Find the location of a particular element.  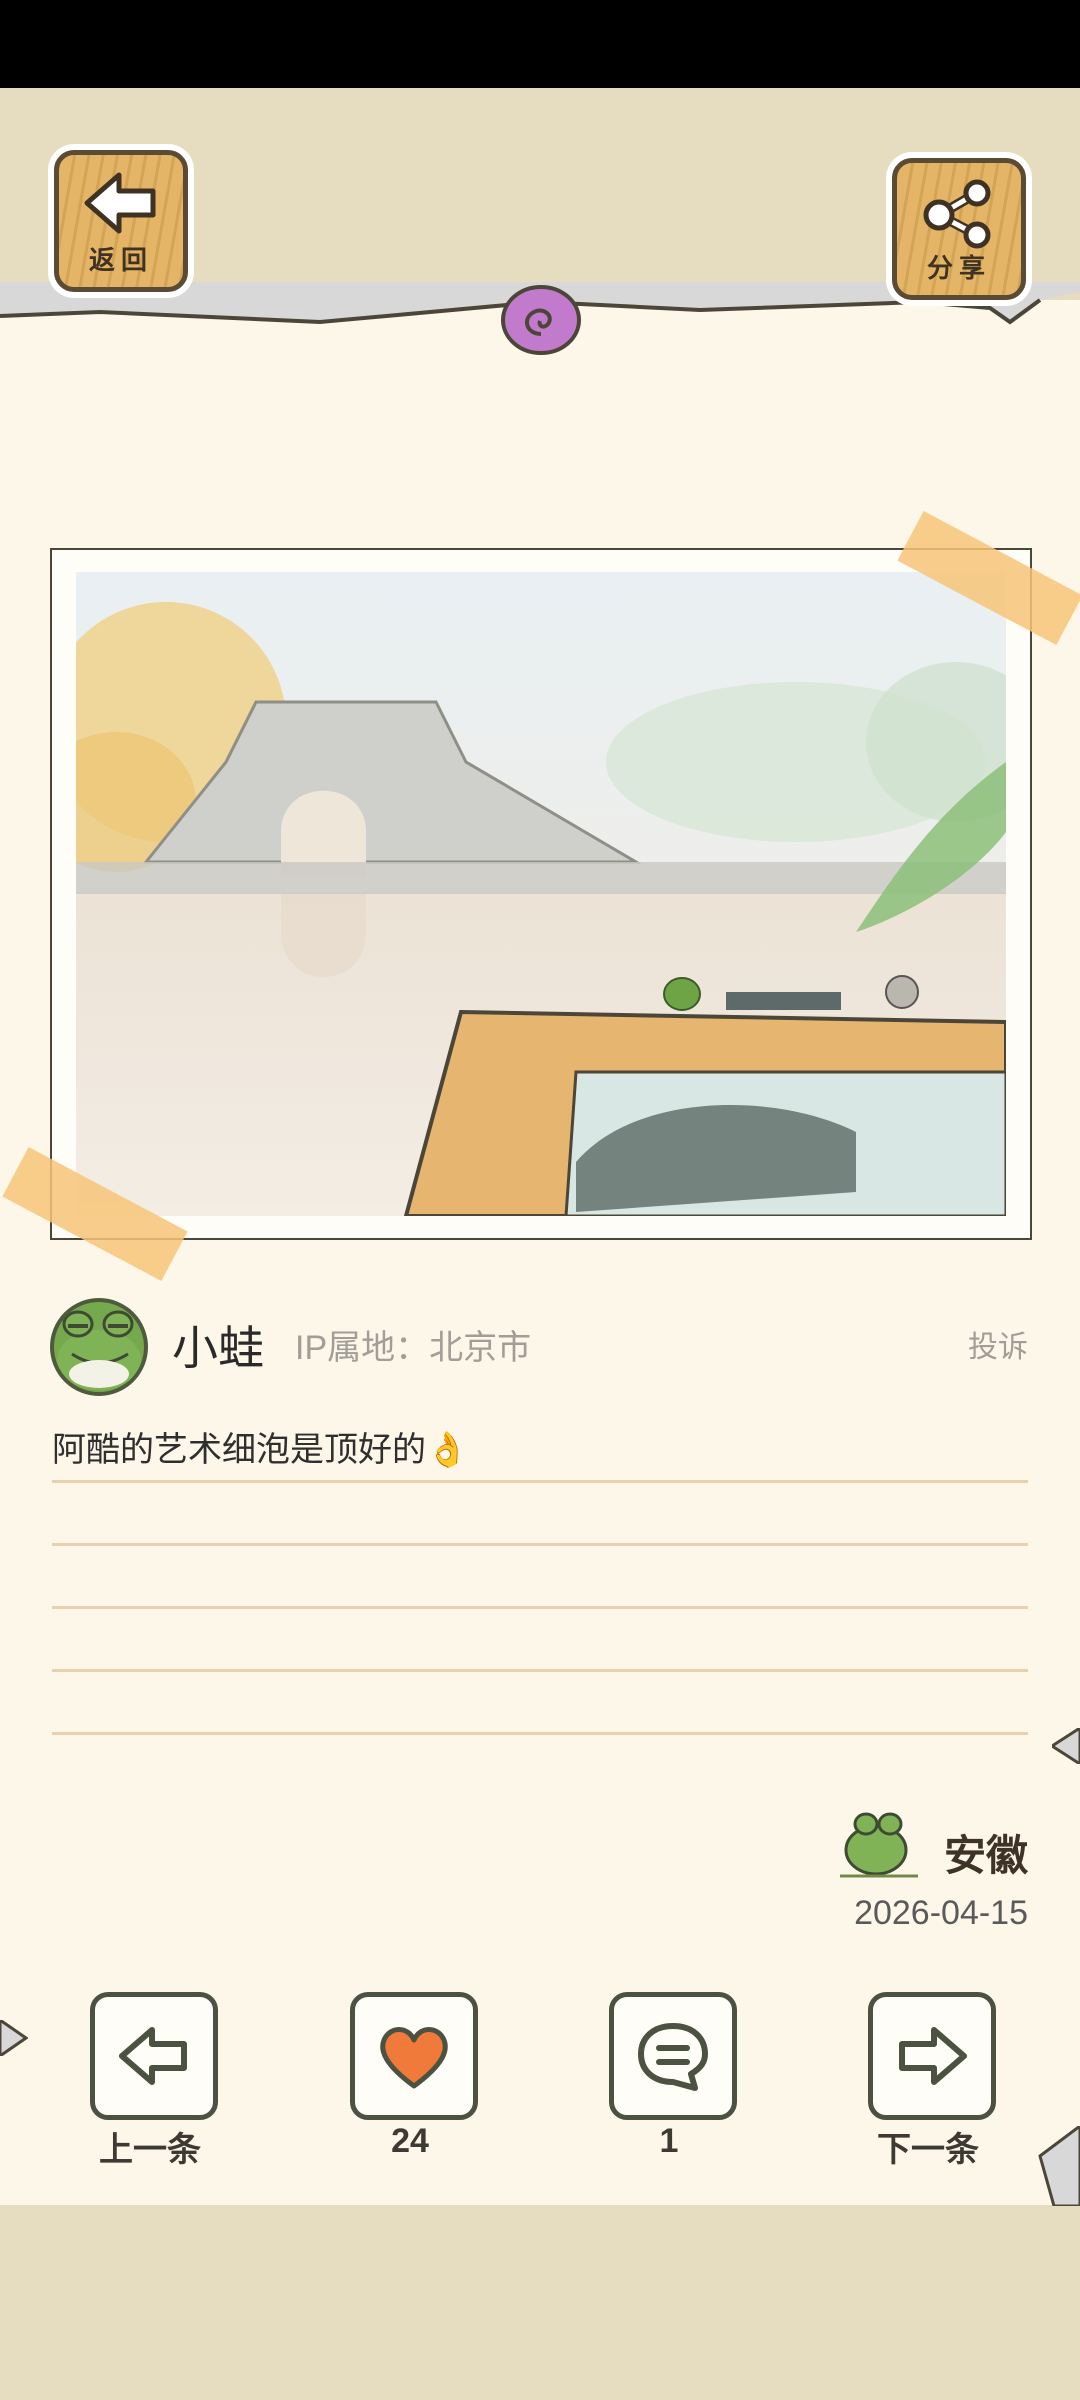

back-button: 返回 is located at coordinates (121, 221).